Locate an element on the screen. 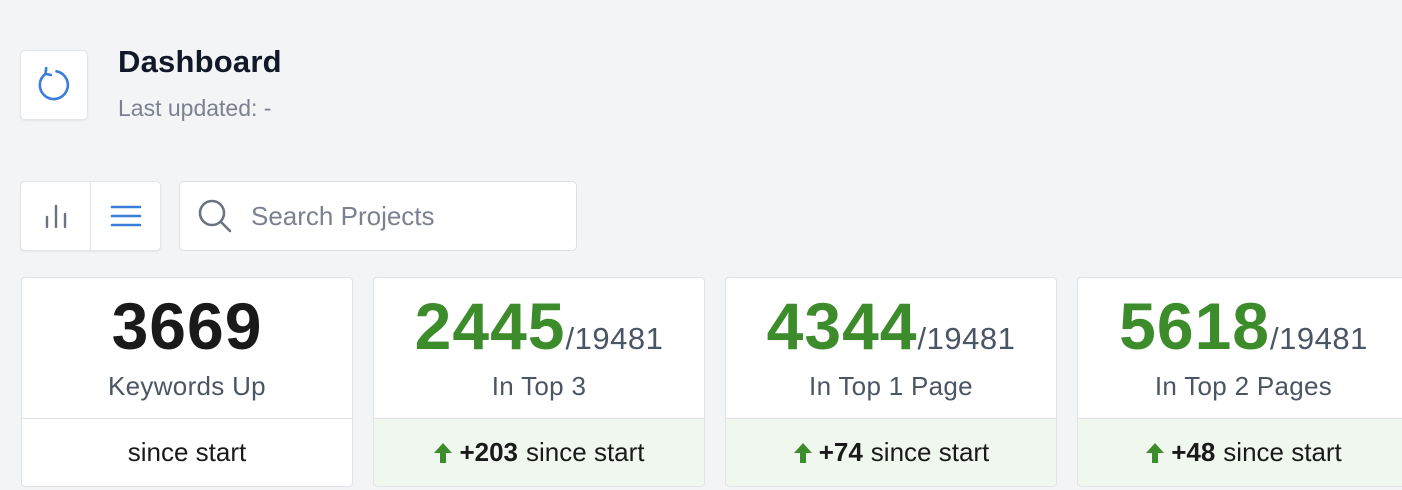 The height and width of the screenshot is (490, 1402). search-box is located at coordinates (378, 216).